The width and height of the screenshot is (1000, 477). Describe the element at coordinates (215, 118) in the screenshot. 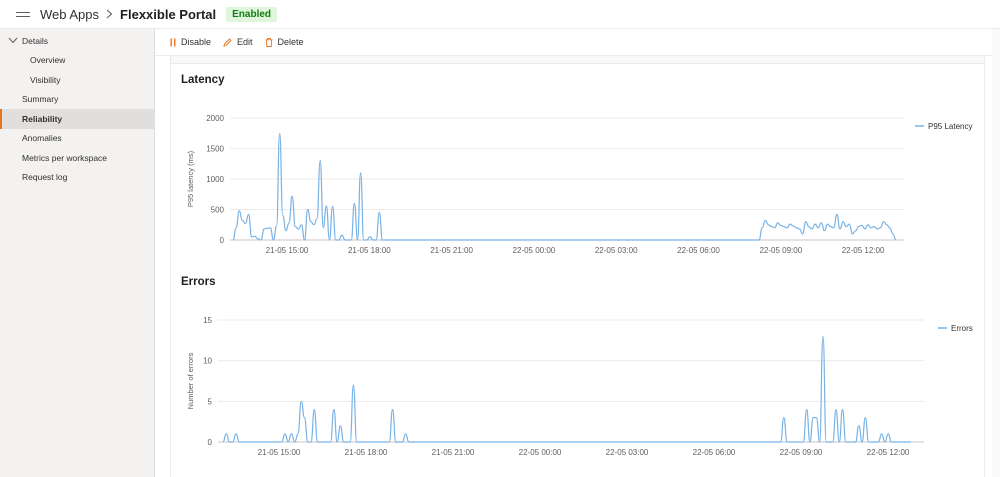

I see `latency-y-tick-label: 2000` at that location.